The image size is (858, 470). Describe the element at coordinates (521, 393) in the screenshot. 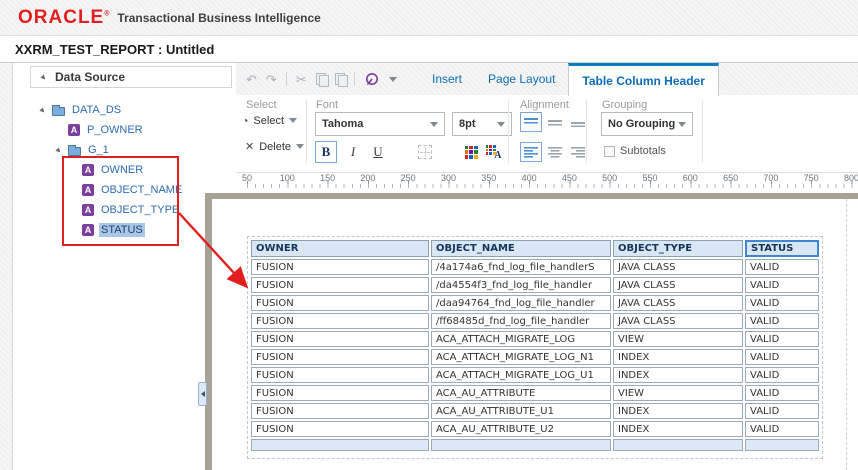

I see `table-cell: ACA_AU_ATTRIBUTE` at that location.